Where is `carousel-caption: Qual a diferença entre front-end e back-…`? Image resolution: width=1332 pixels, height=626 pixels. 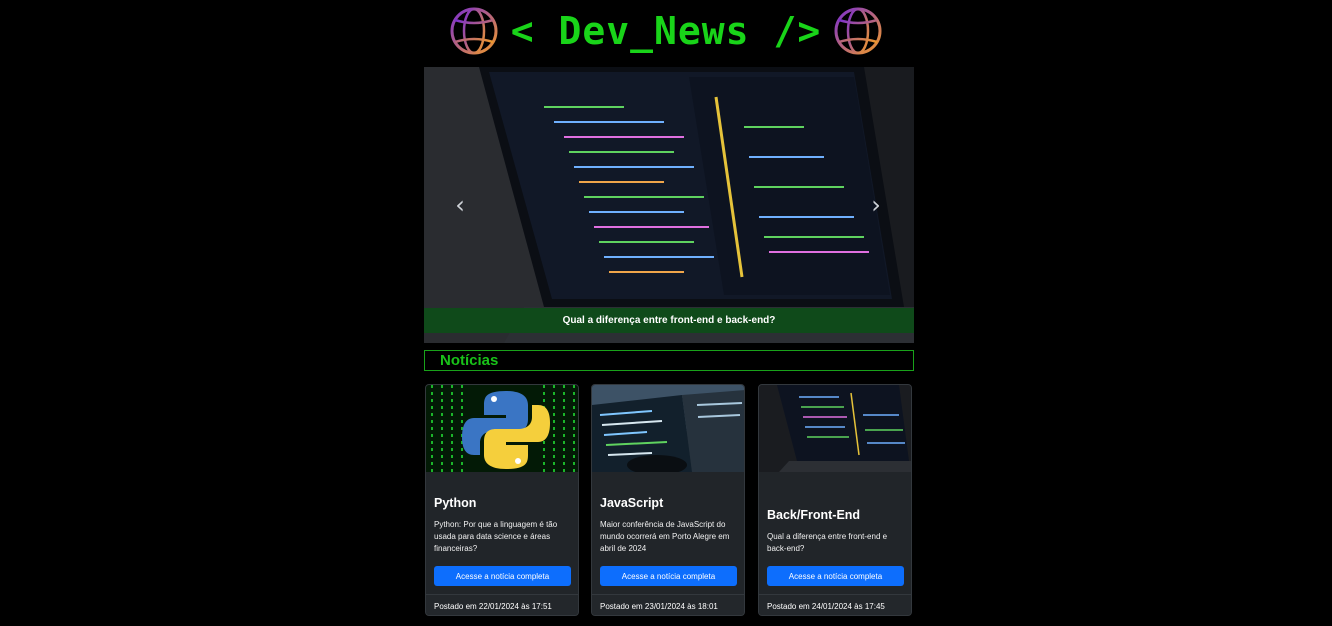 carousel-caption: Qual a diferença entre front-end e back-… is located at coordinates (669, 320).